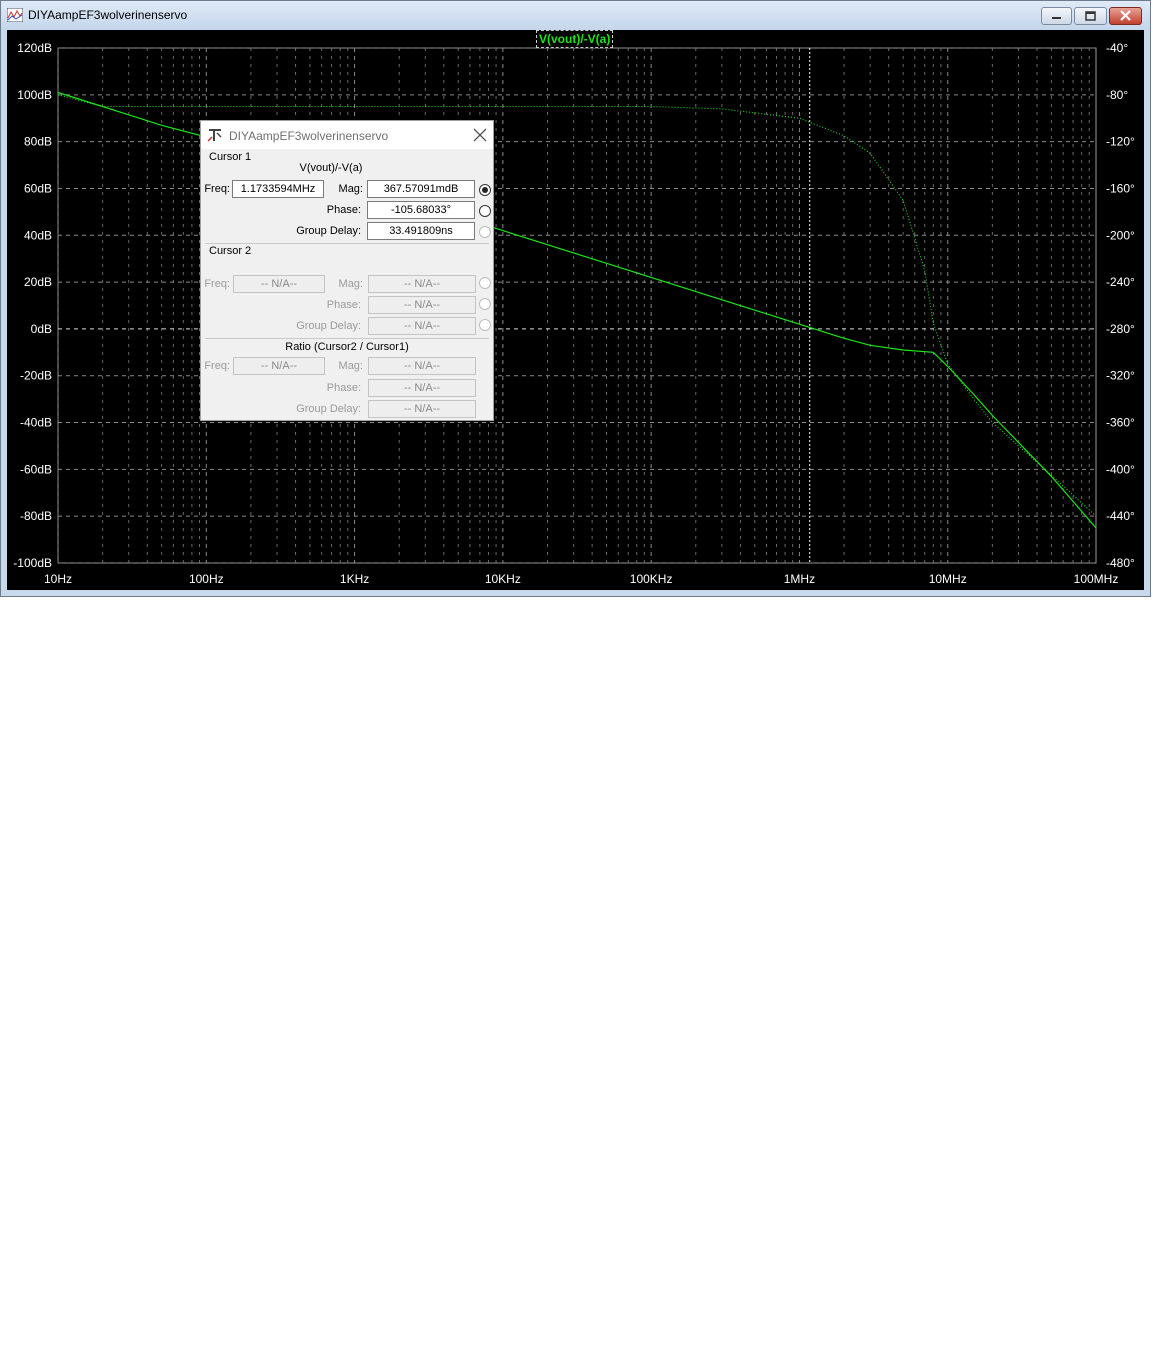  Describe the element at coordinates (485, 304) in the screenshot. I see `cursor2-phase-radio` at that location.